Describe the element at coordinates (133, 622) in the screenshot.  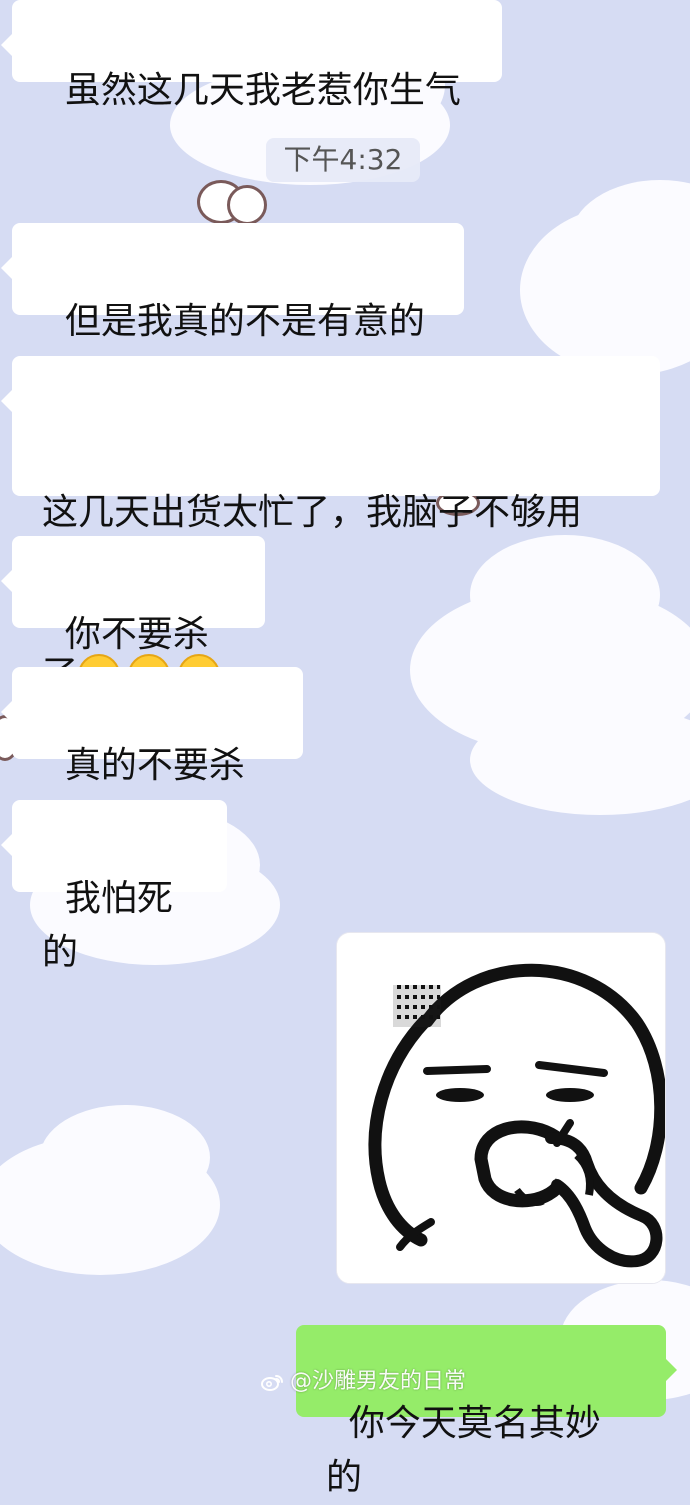
I see `incoming-message-bubble: 你不要杀我` at that location.